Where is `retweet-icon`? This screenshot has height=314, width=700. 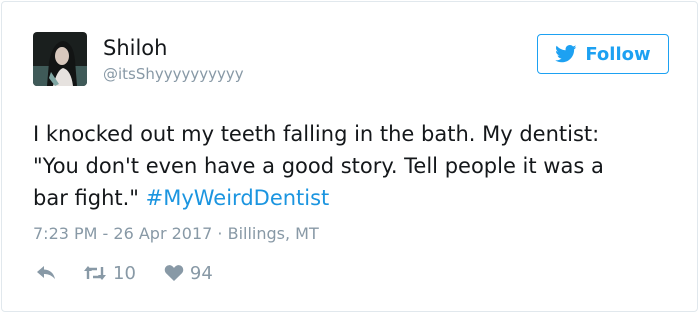 retweet-icon is located at coordinates (95, 273).